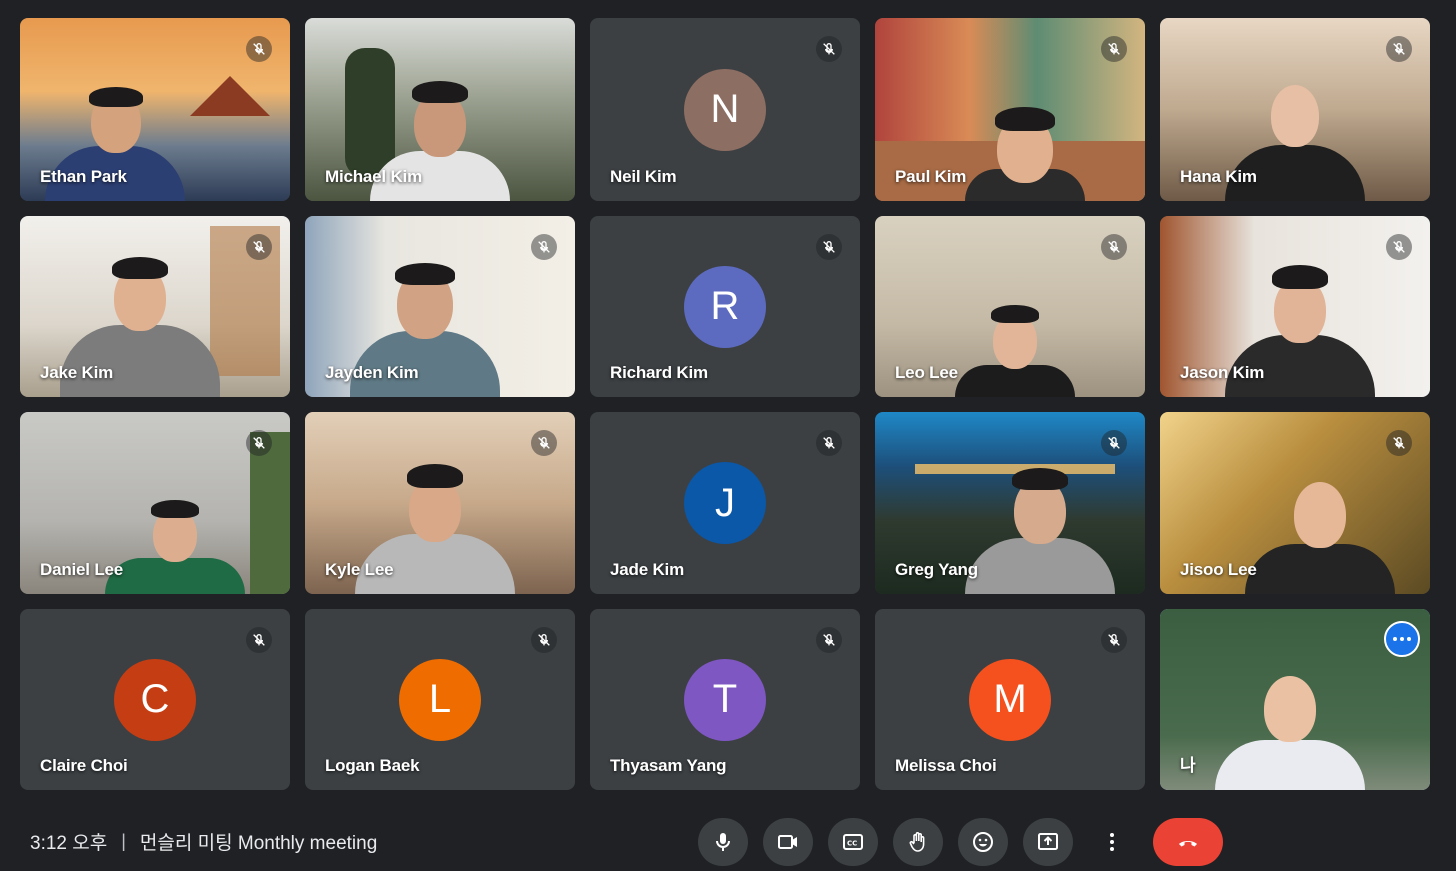  What do you see at coordinates (946, 765) in the screenshot?
I see `participant-name: Melissa Choi` at bounding box center [946, 765].